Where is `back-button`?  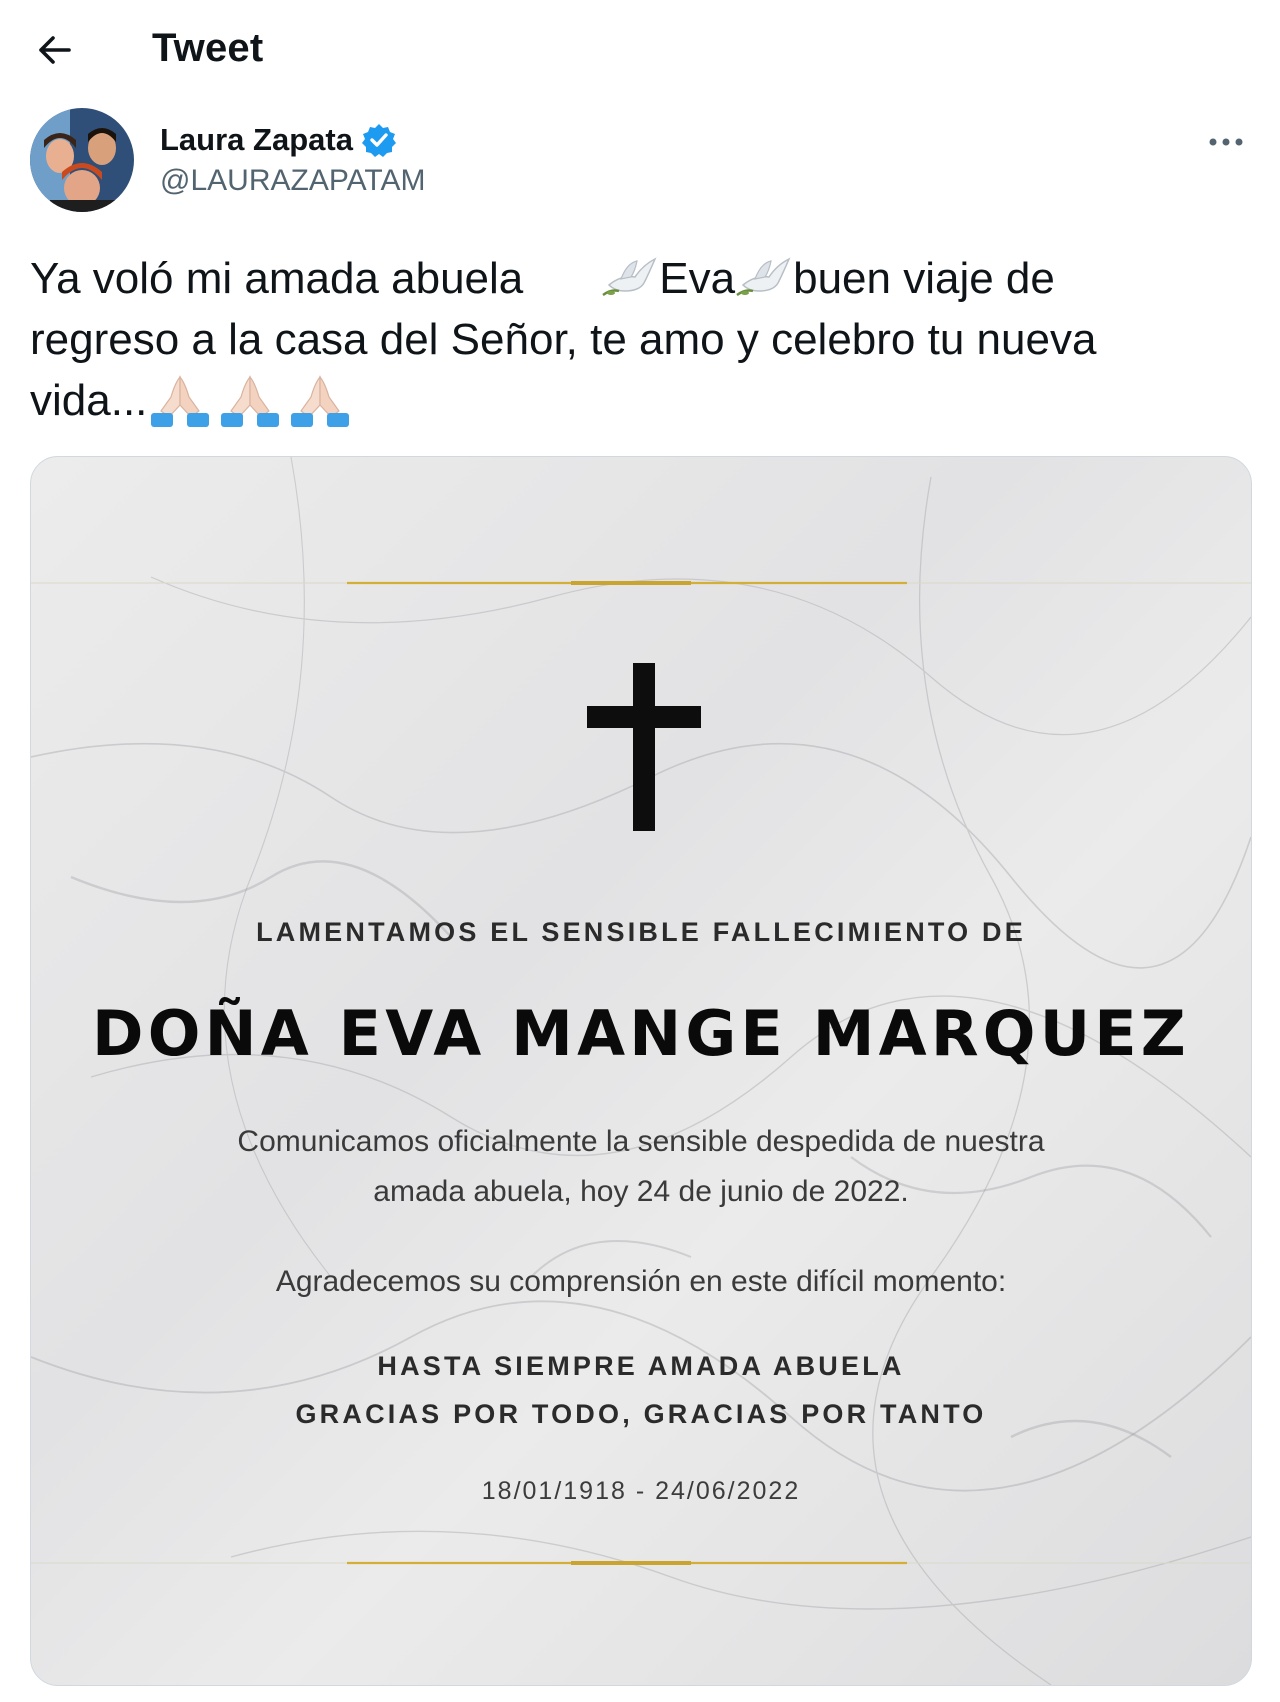 back-button is located at coordinates (54, 50).